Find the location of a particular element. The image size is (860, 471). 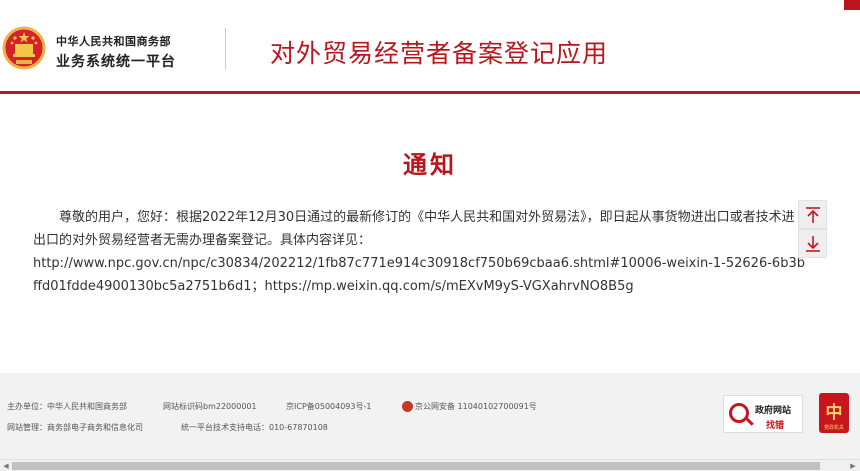

horizontal-scrollbar: ◀ ▶ is located at coordinates (430, 465).